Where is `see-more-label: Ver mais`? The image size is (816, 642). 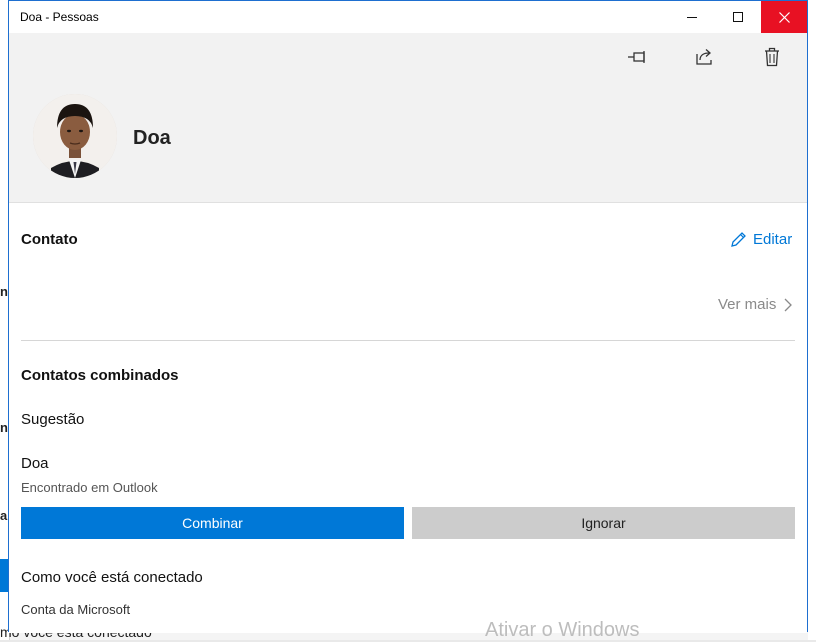
see-more-label: Ver mais is located at coordinates (747, 304).